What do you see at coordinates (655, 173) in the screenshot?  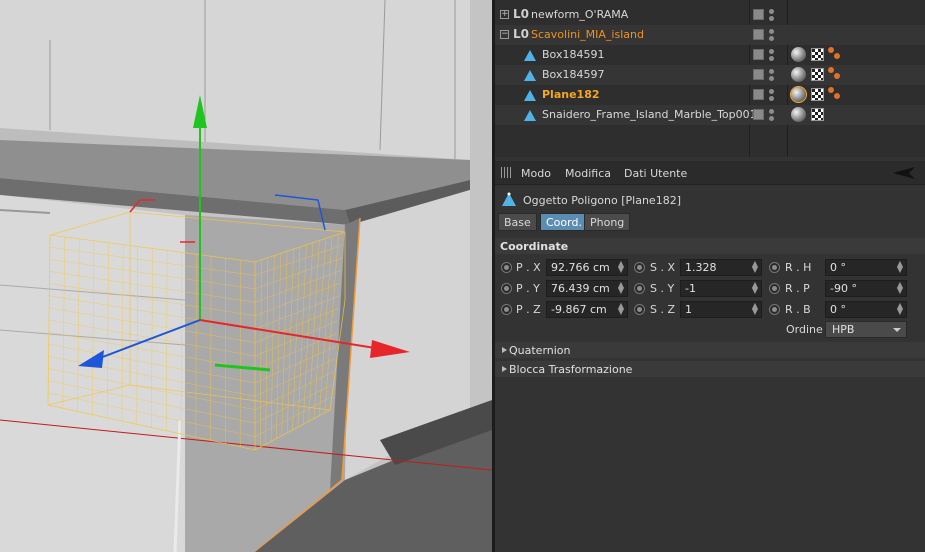 I see `menu-dati-utente: Dati Utente` at bounding box center [655, 173].